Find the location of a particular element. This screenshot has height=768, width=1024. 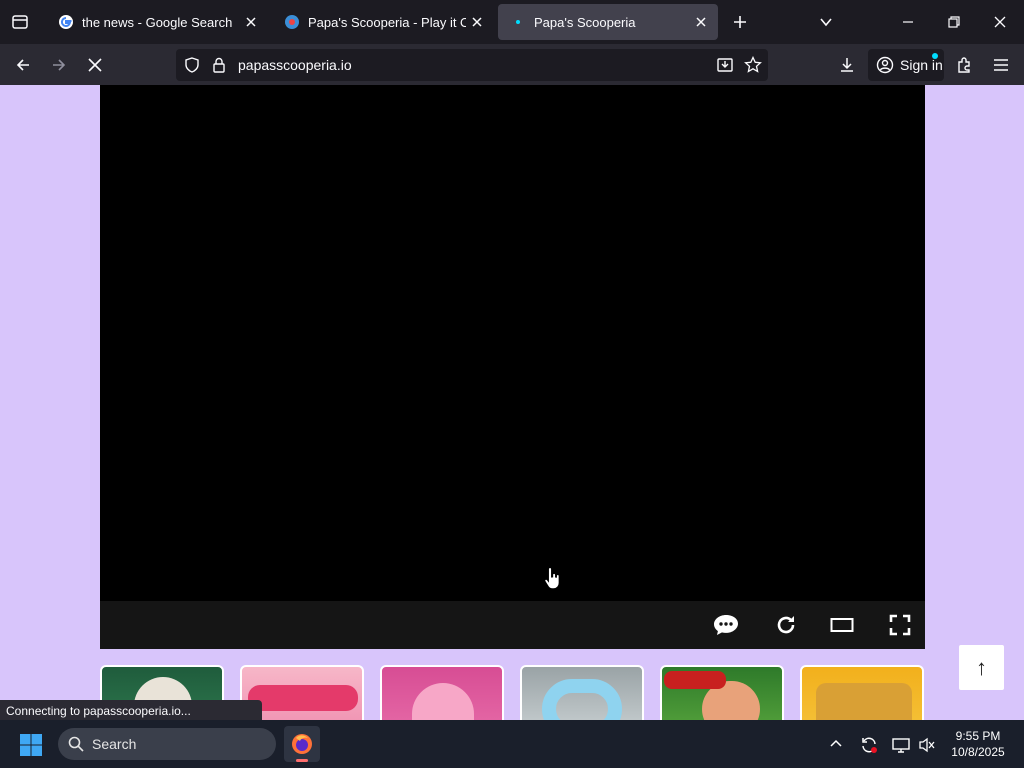

show-hidden-icons-button is located at coordinates (836, 744).